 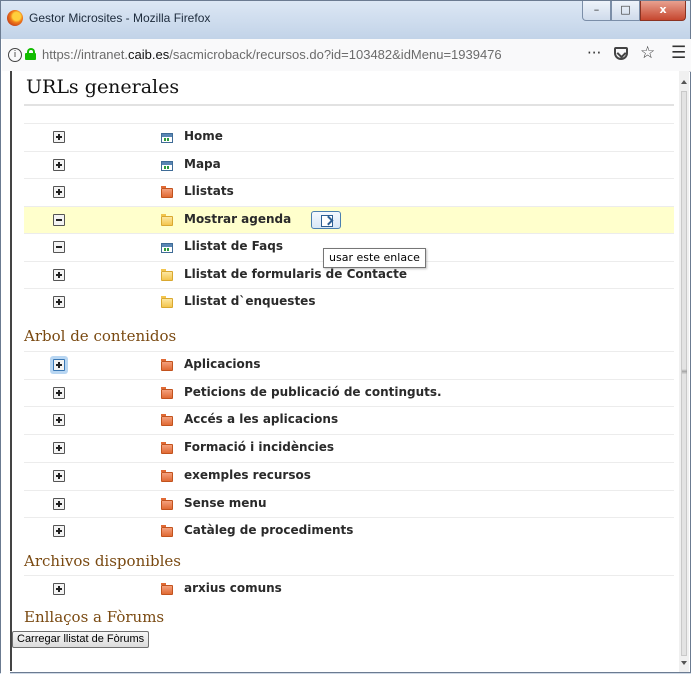 I want to click on tree-row: Llistat d`enquestes, so click(x=349, y=301).